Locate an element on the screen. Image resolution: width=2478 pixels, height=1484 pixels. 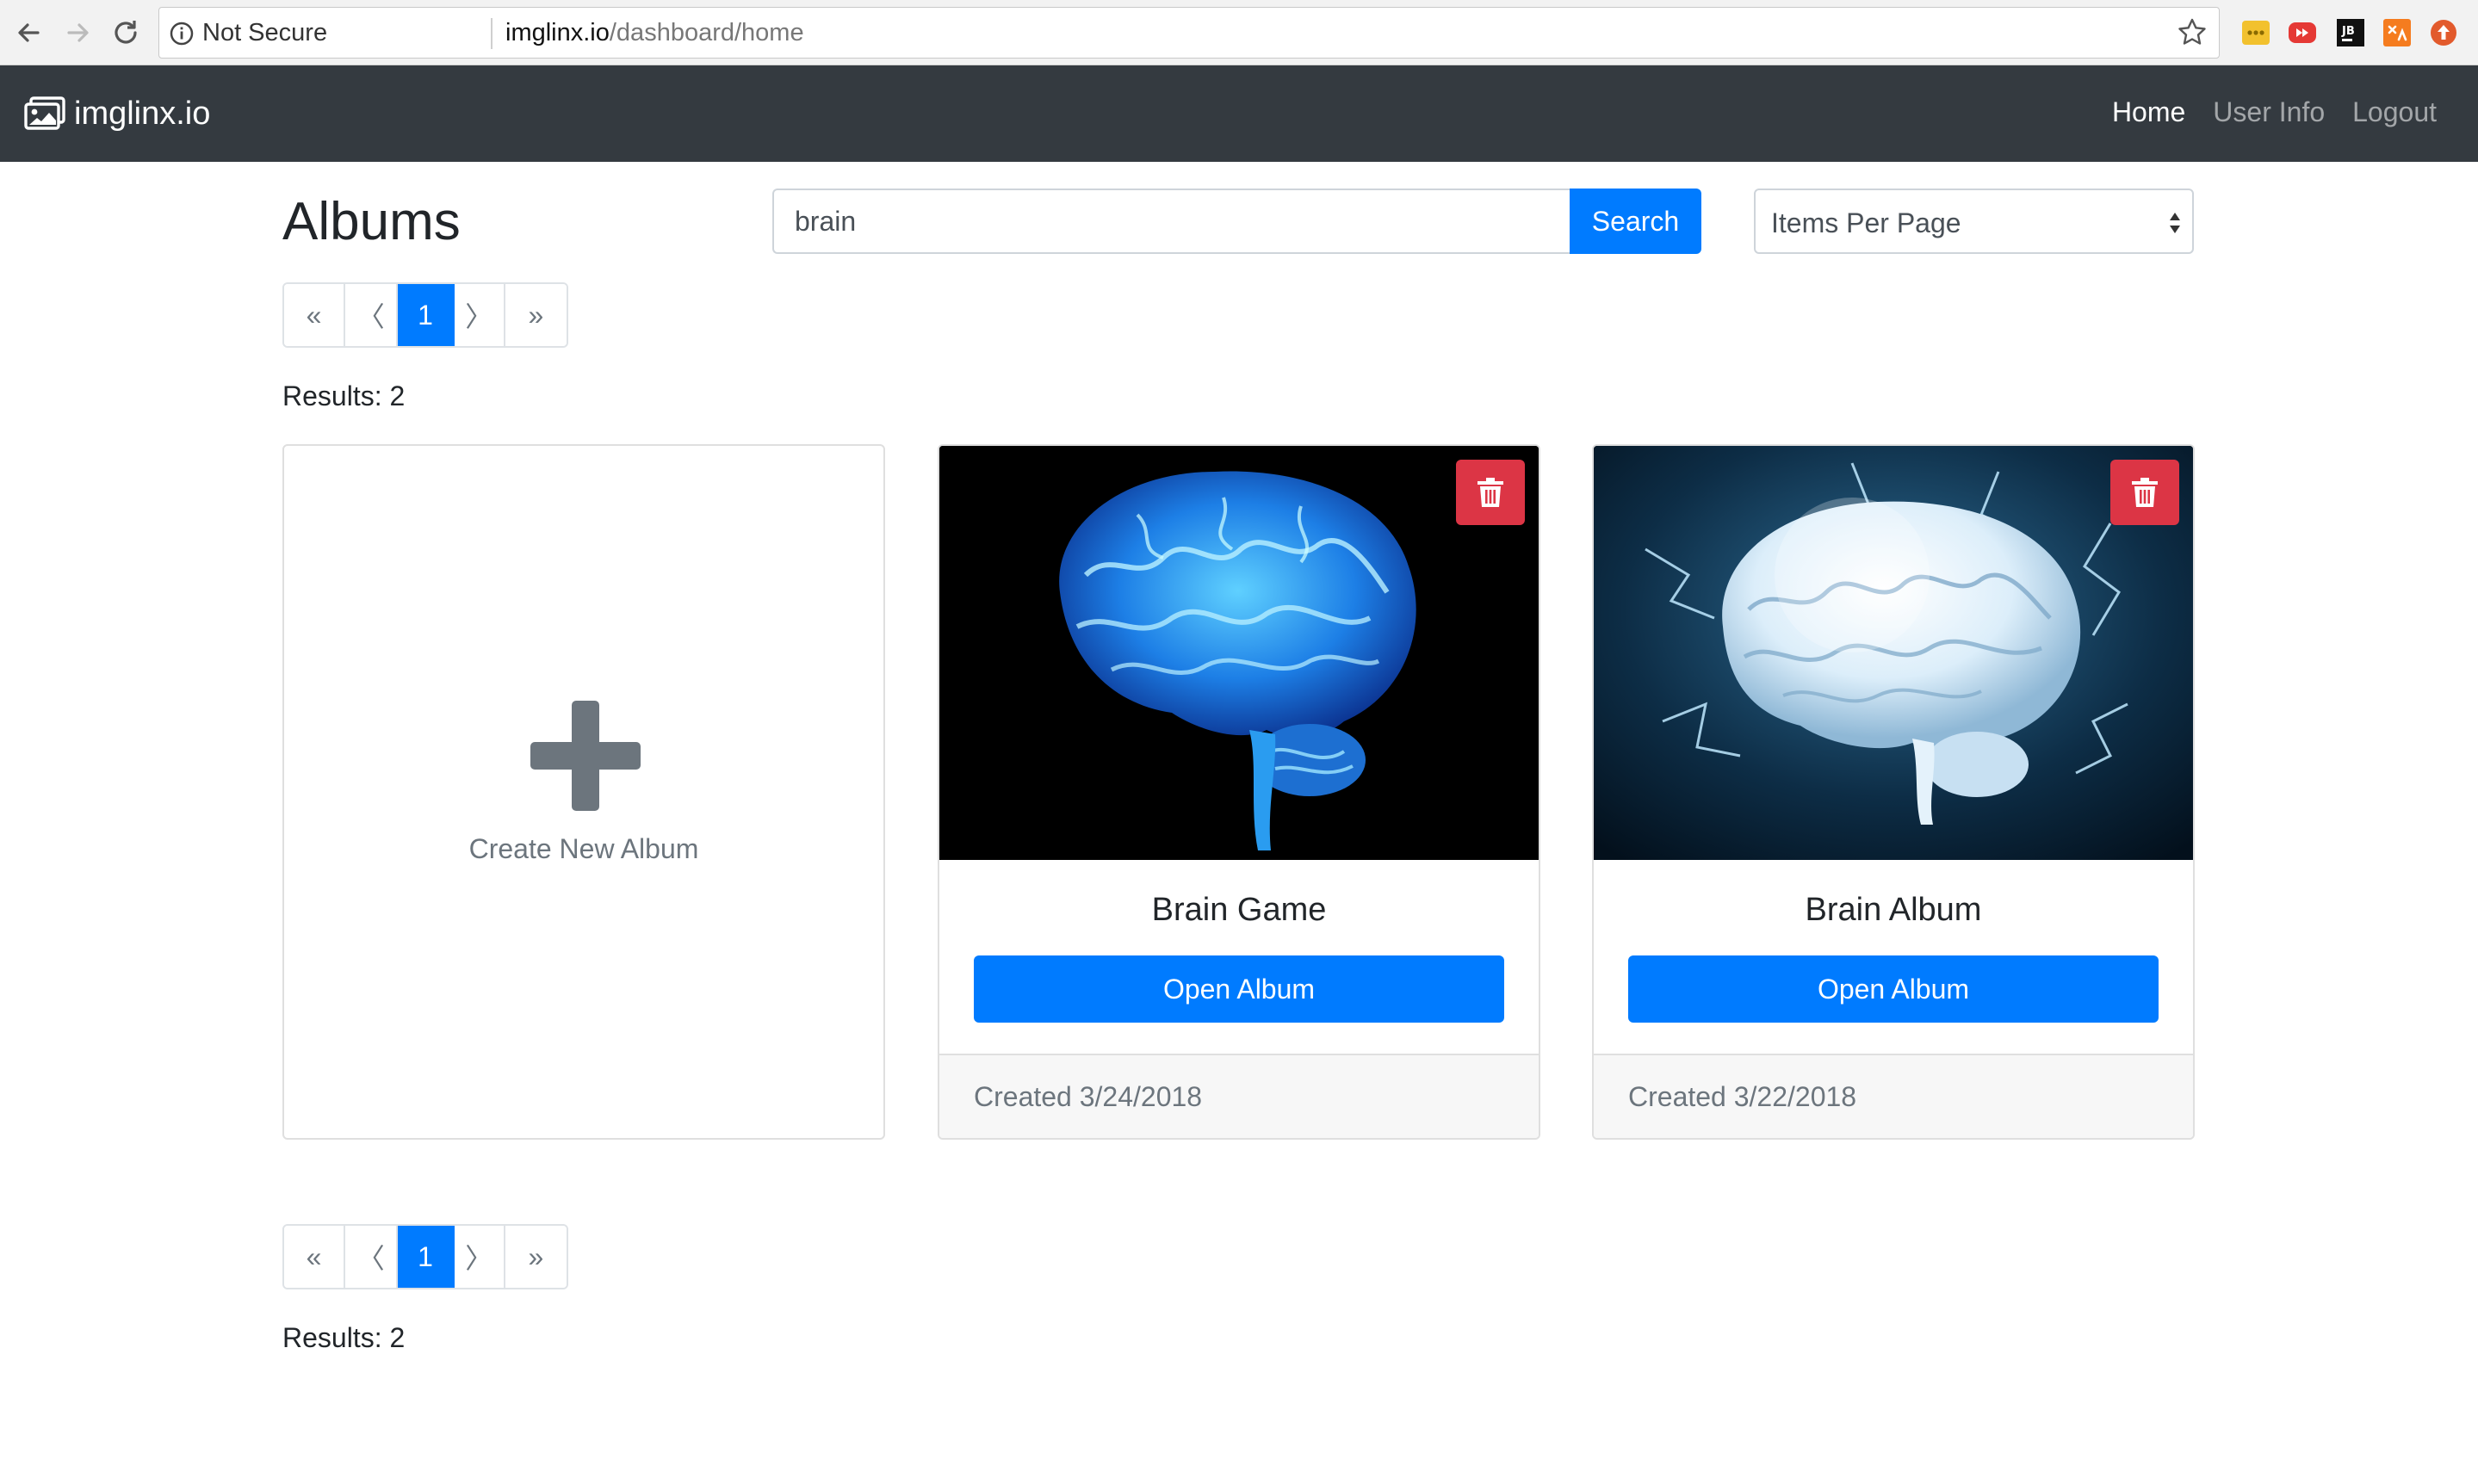
search-input is located at coordinates (1171, 221).